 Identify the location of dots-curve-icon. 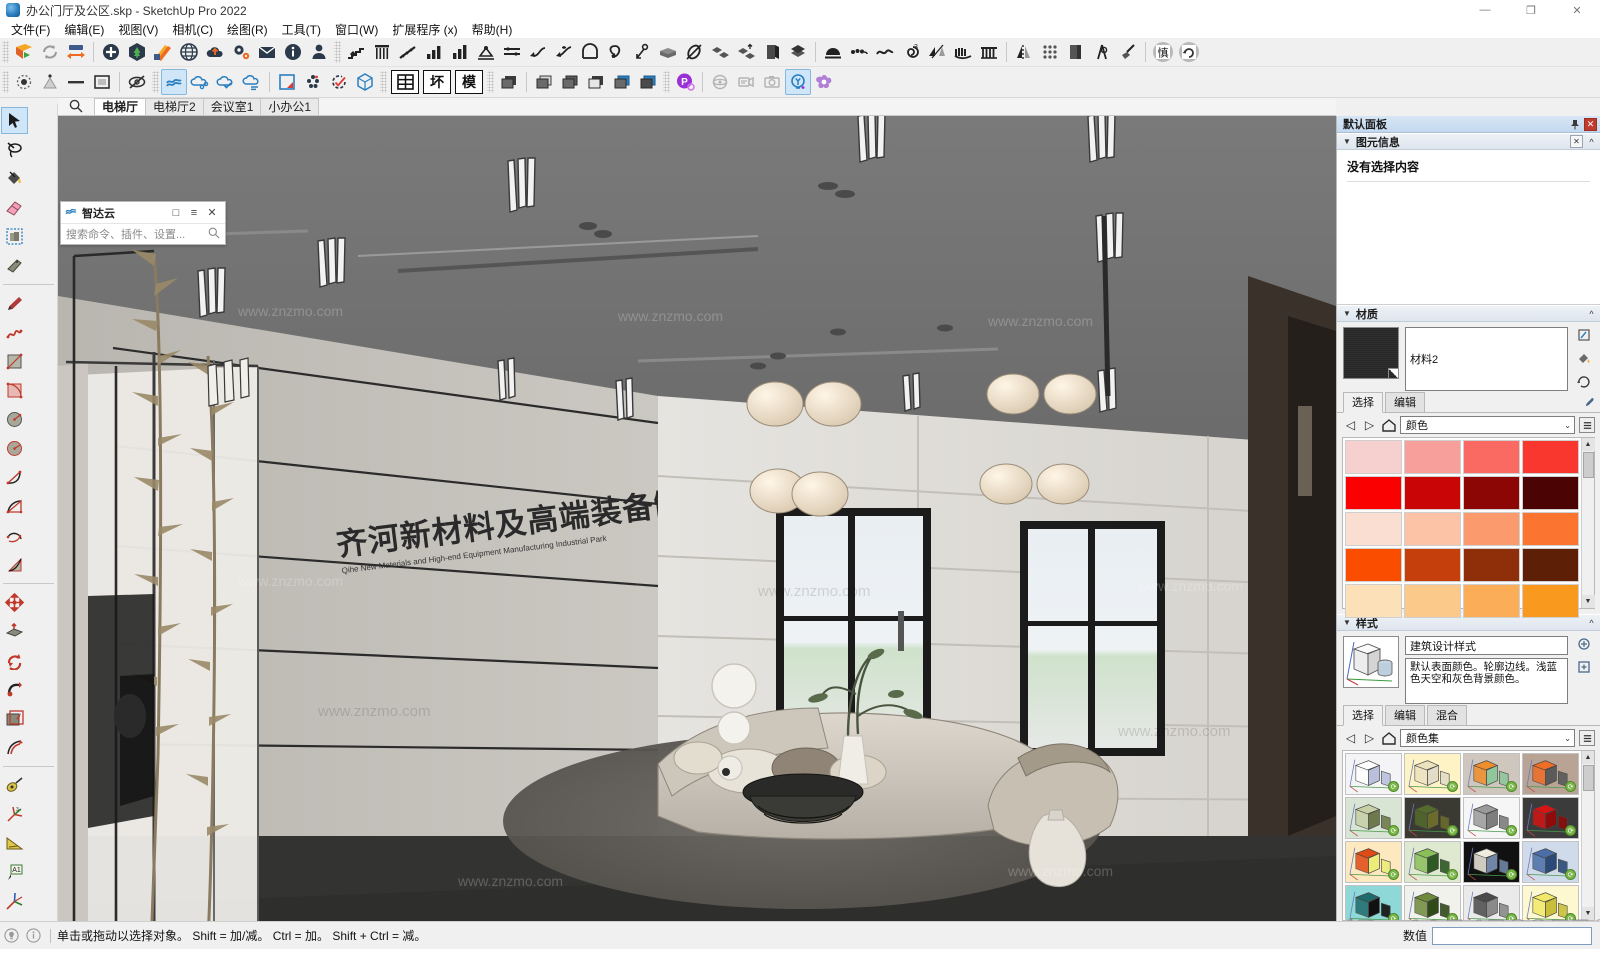
(859, 52).